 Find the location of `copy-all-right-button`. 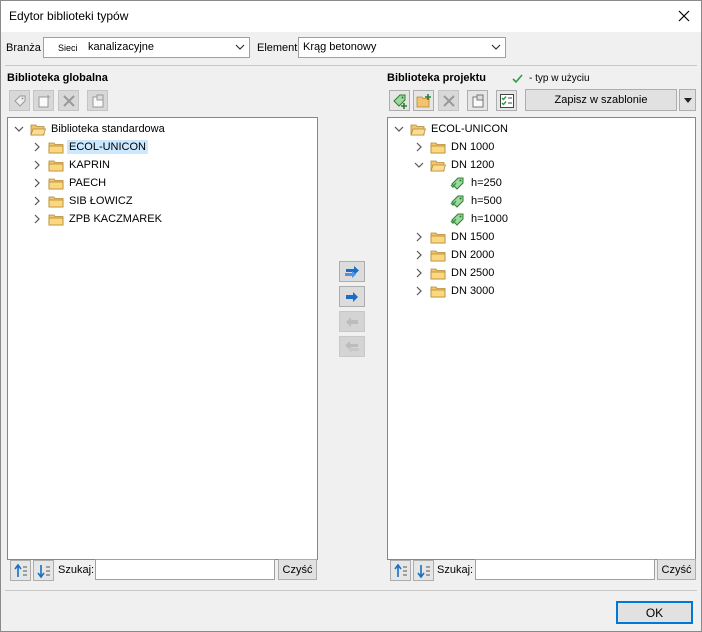

copy-all-right-button is located at coordinates (352, 271).